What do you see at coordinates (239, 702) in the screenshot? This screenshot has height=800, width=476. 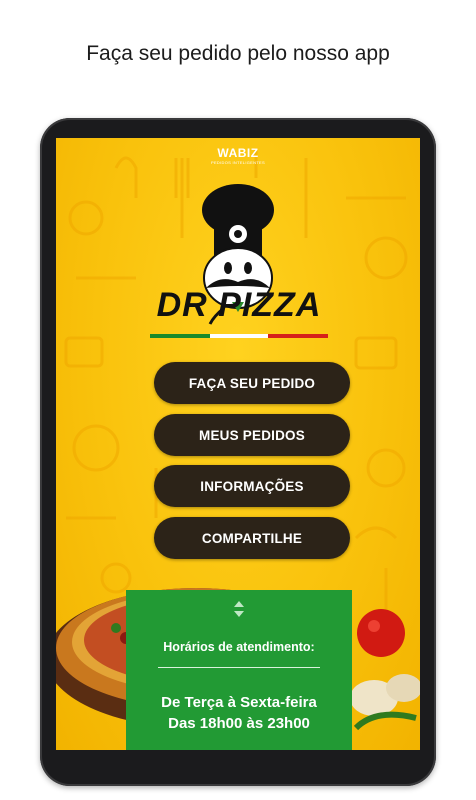 I see `opening-days: De Terça à Sexta-feira` at bounding box center [239, 702].